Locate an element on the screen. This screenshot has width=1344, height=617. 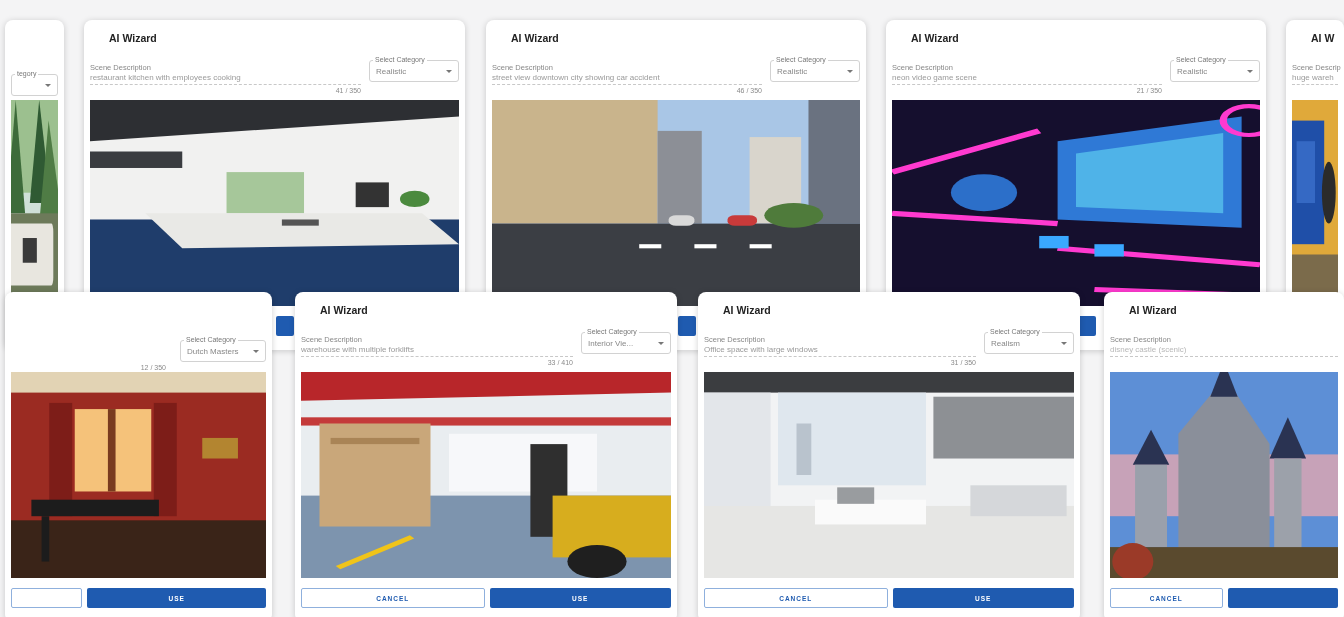
description-field: disney castle (scenic) is located at coordinates (1224, 350).